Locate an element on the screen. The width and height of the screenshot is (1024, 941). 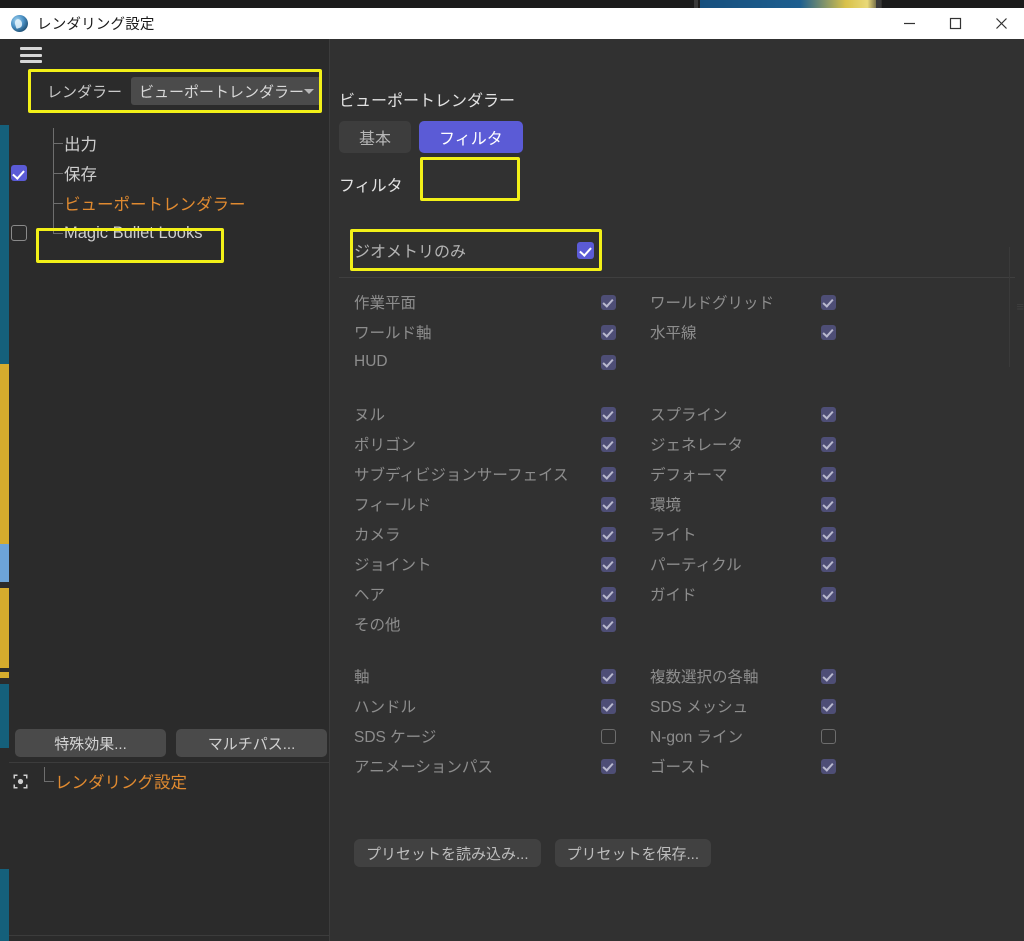
tab-0: 基本 is located at coordinates (375, 137).